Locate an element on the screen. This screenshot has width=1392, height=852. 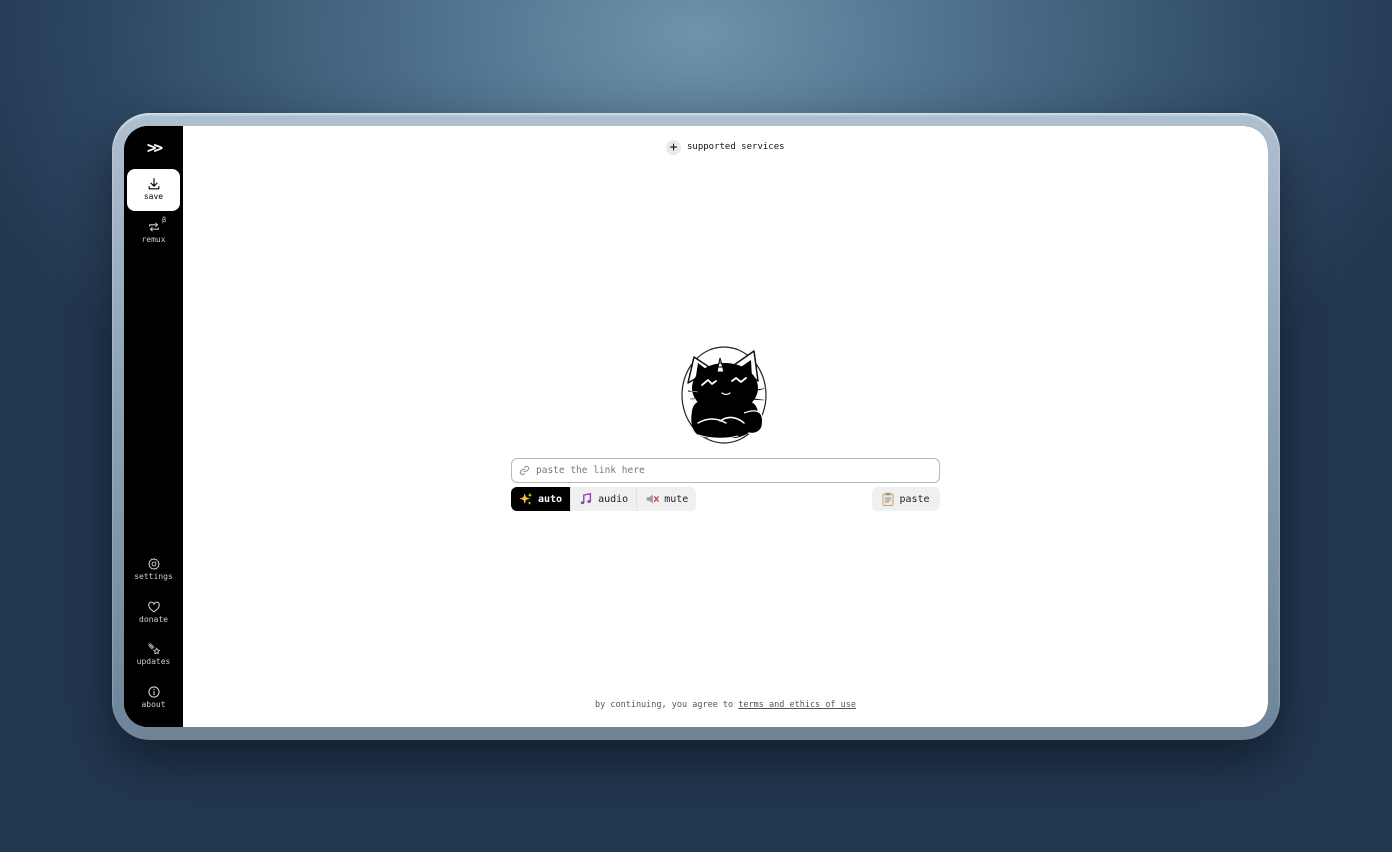
heart-icon is located at coordinates (153, 607).